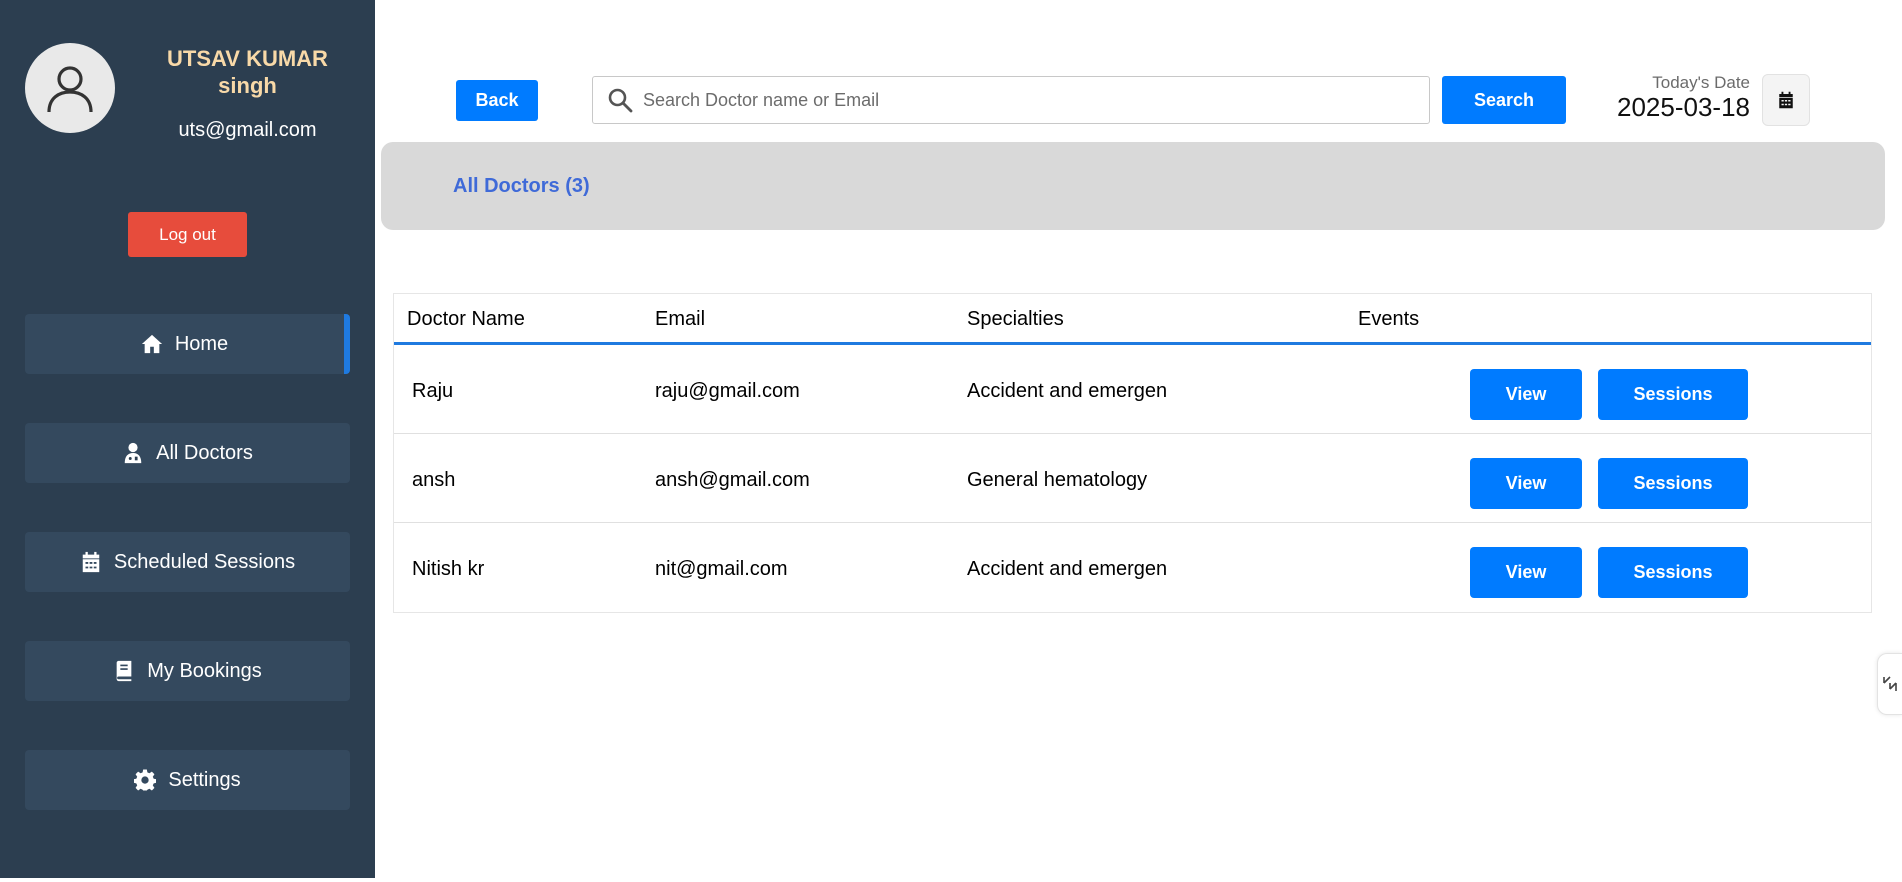  What do you see at coordinates (204, 452) in the screenshot?
I see `sidebar-item-label: All Doctors` at bounding box center [204, 452].